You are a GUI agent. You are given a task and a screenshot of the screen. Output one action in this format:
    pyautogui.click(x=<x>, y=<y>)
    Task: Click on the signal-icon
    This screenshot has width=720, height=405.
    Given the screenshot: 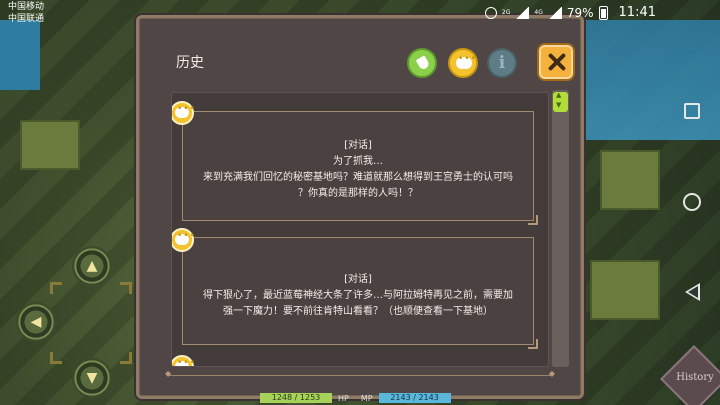 What is the action you would take?
    pyautogui.click(x=522, y=12)
    